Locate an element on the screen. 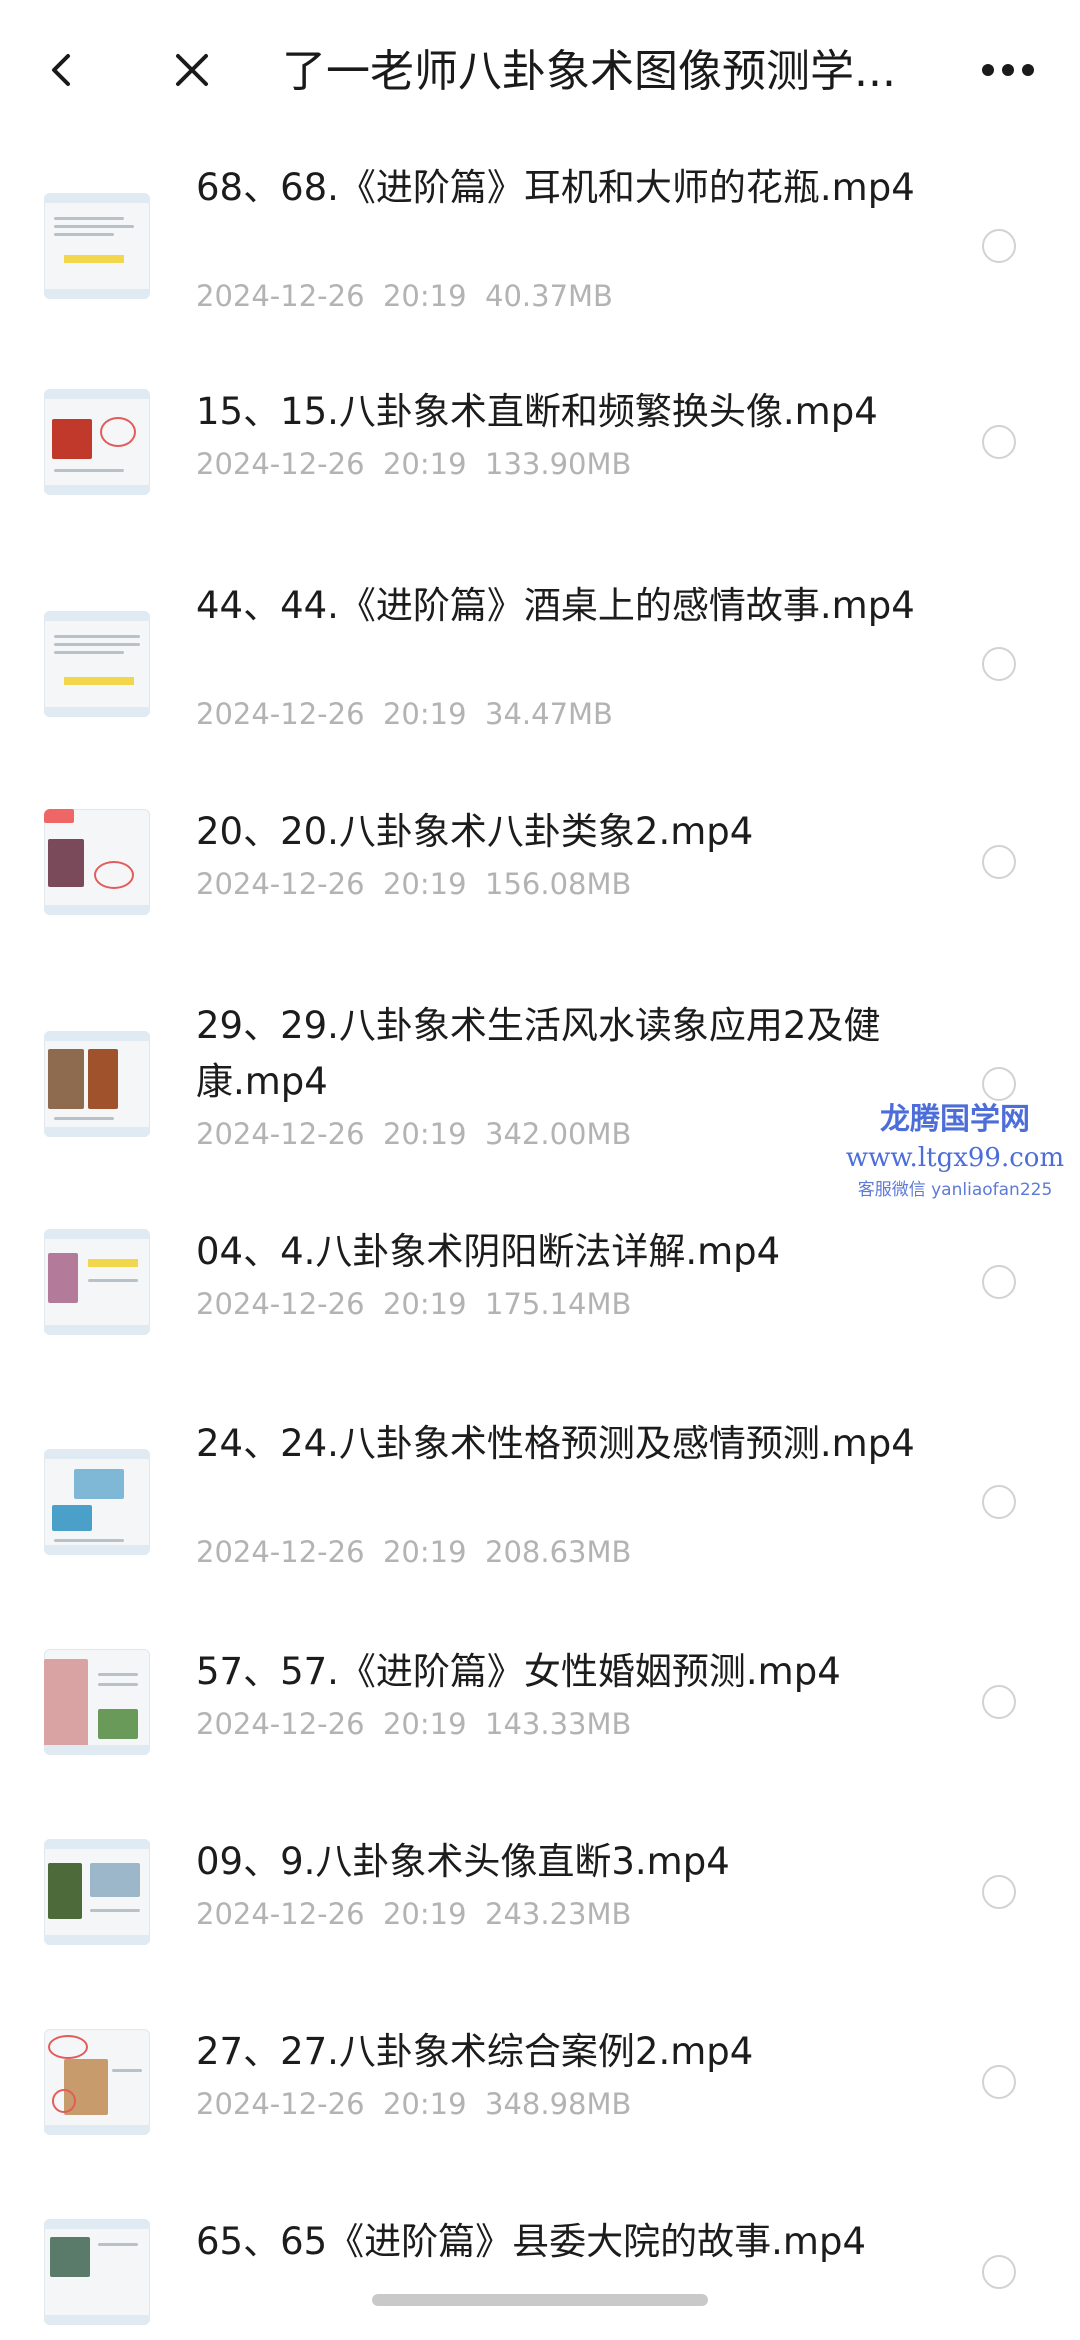  file-meta: 2024-12-26 20:19 342.00MB is located at coordinates (556, 1134).